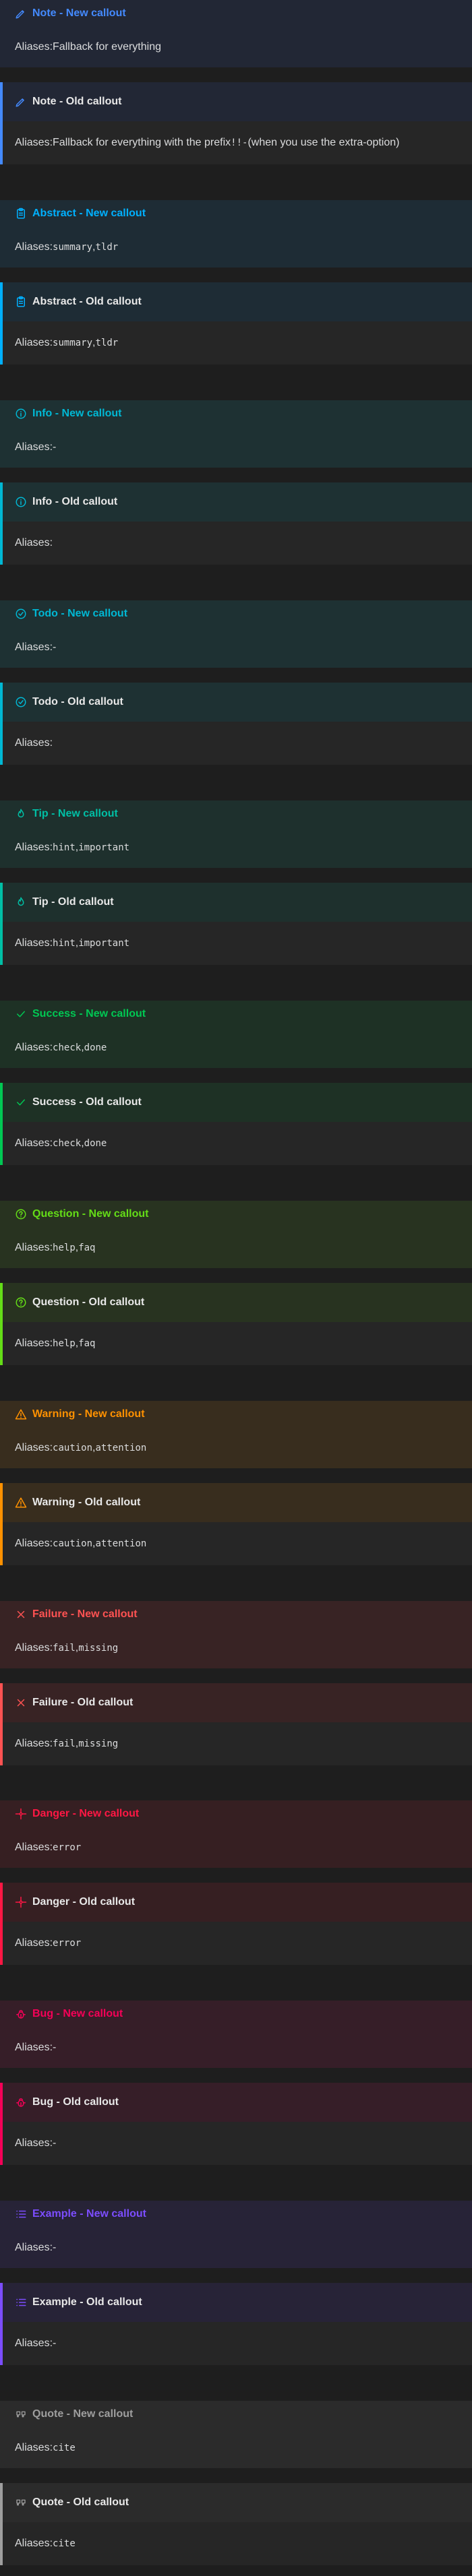  What do you see at coordinates (21, 814) in the screenshot?
I see `flame-icon` at bounding box center [21, 814].